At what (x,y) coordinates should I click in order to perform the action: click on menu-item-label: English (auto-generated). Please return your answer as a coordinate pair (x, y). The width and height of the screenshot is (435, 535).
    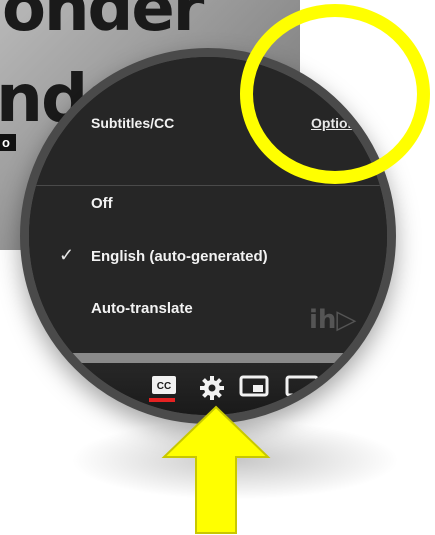
    Looking at the image, I should click on (179, 256).